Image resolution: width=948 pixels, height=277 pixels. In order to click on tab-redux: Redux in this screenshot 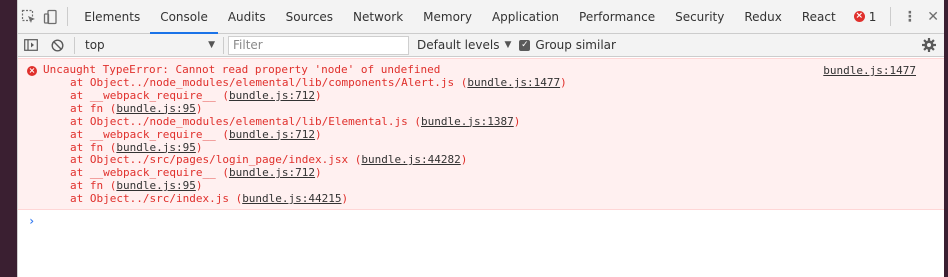, I will do `click(763, 16)`.